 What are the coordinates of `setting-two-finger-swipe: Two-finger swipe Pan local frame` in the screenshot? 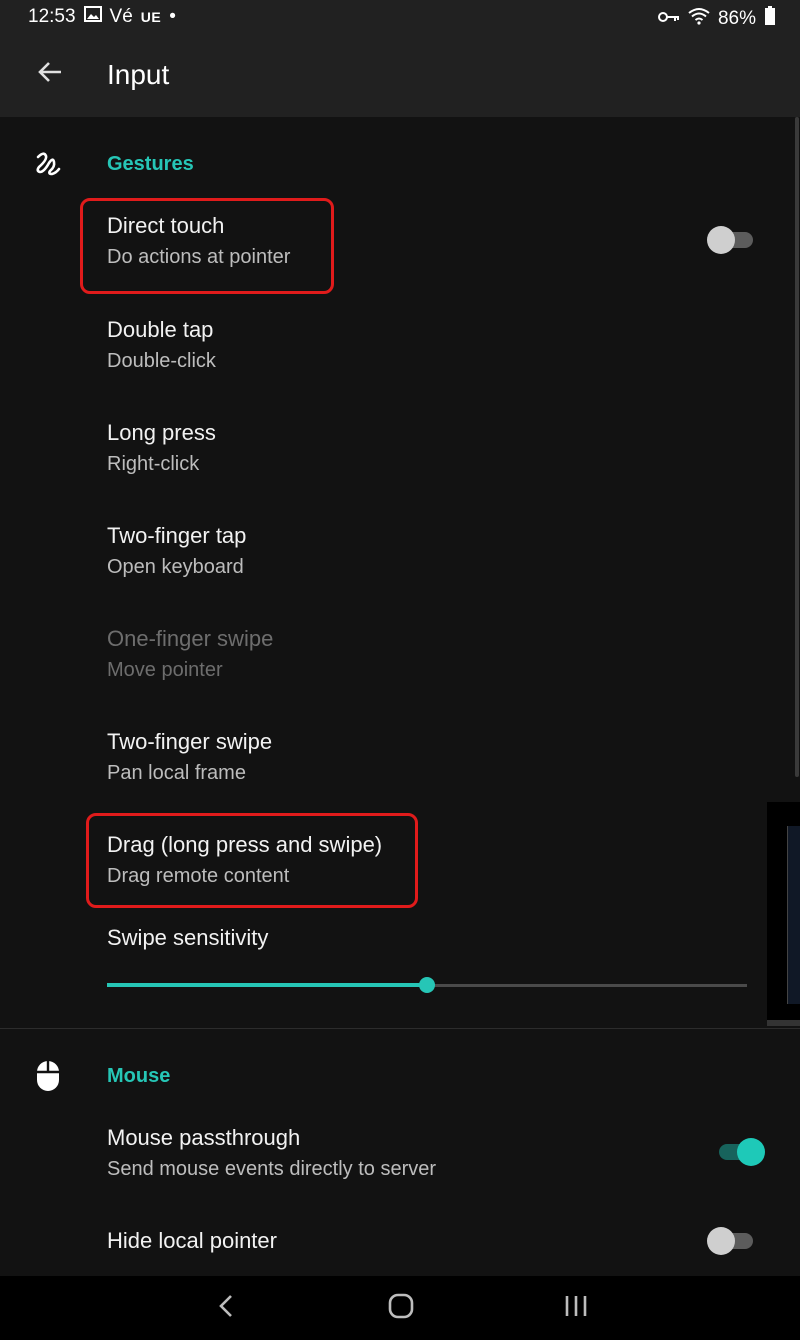 It's located at (189, 757).